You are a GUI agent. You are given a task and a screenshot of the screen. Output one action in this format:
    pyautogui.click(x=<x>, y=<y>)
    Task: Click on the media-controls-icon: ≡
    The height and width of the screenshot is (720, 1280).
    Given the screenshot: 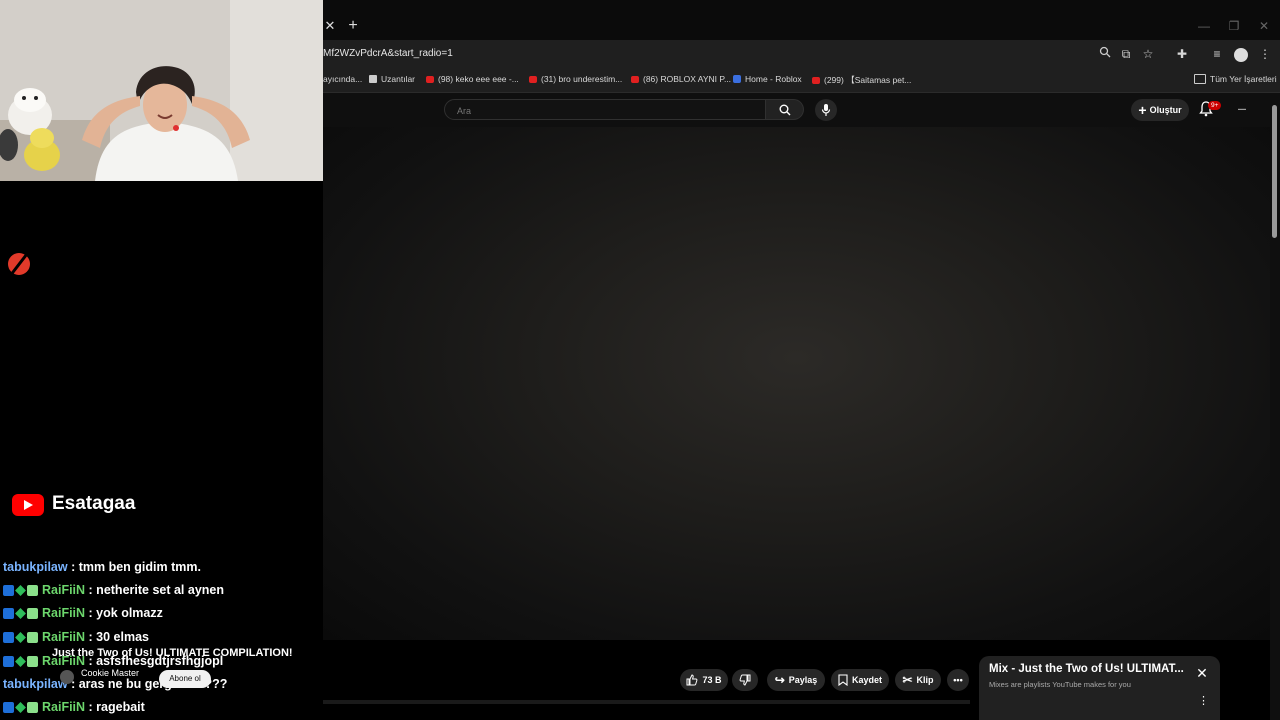 What is the action you would take?
    pyautogui.click(x=1217, y=54)
    